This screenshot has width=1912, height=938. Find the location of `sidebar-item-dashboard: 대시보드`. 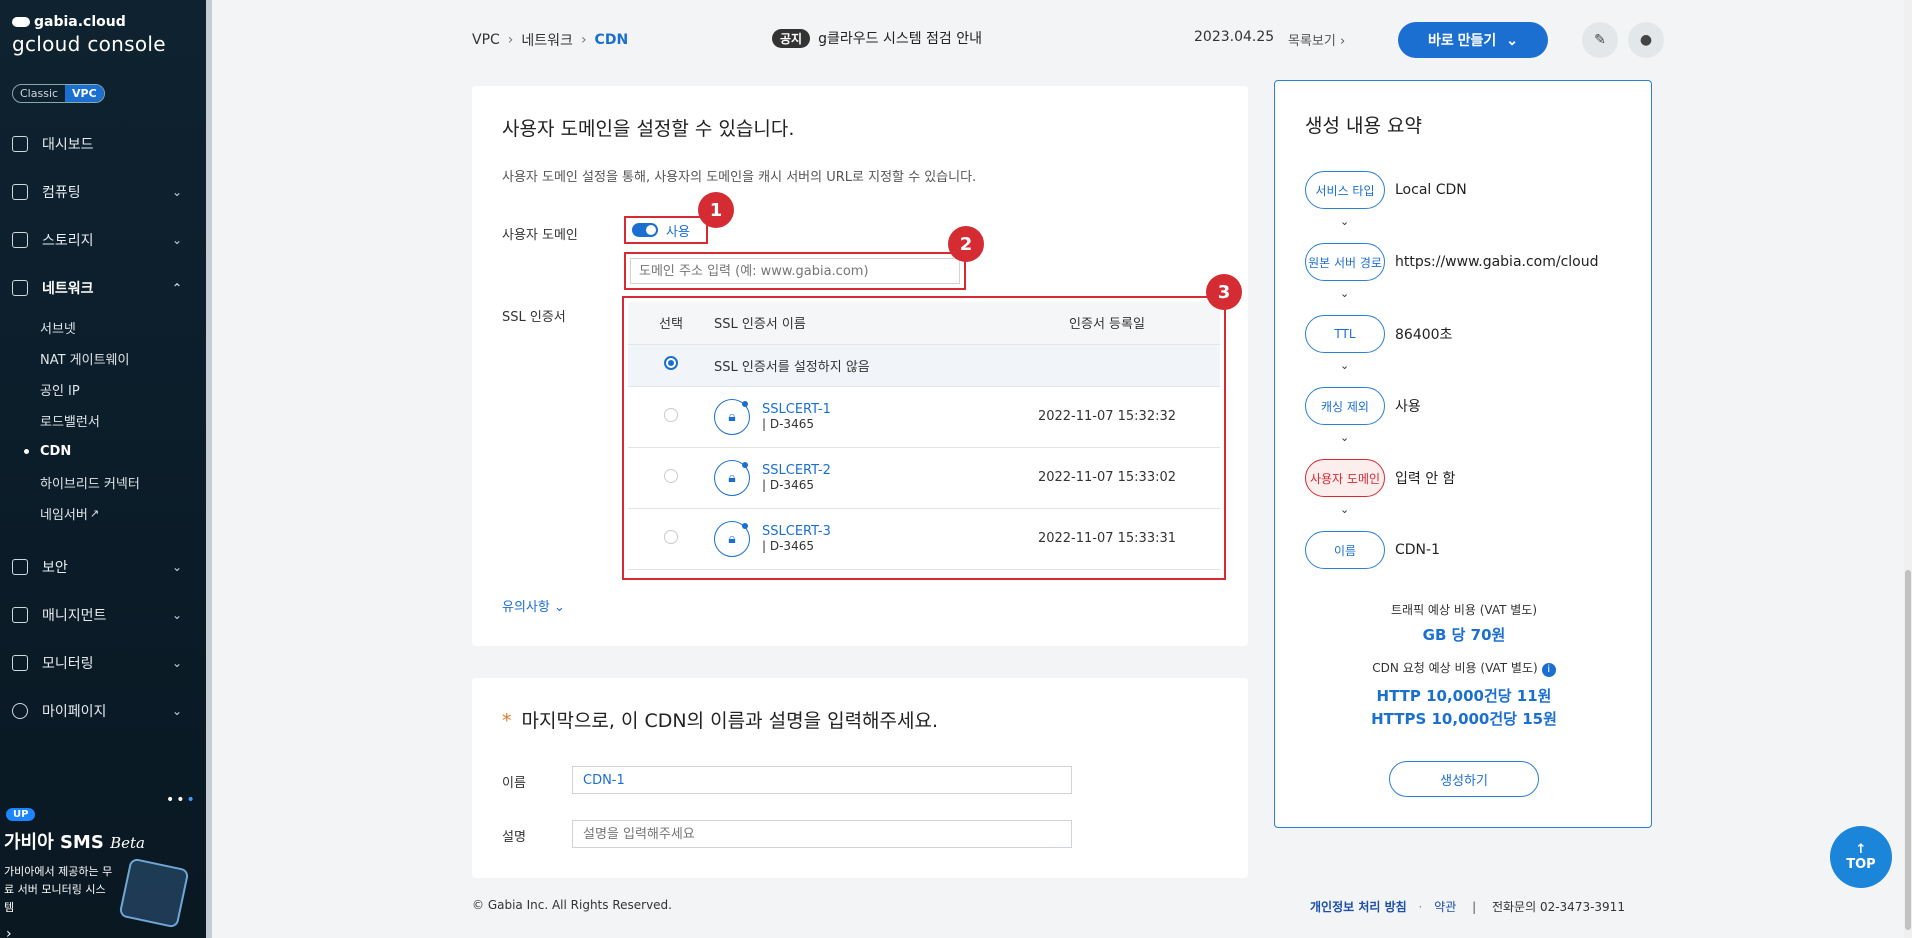

sidebar-item-dashboard: 대시보드 is located at coordinates (103, 144).